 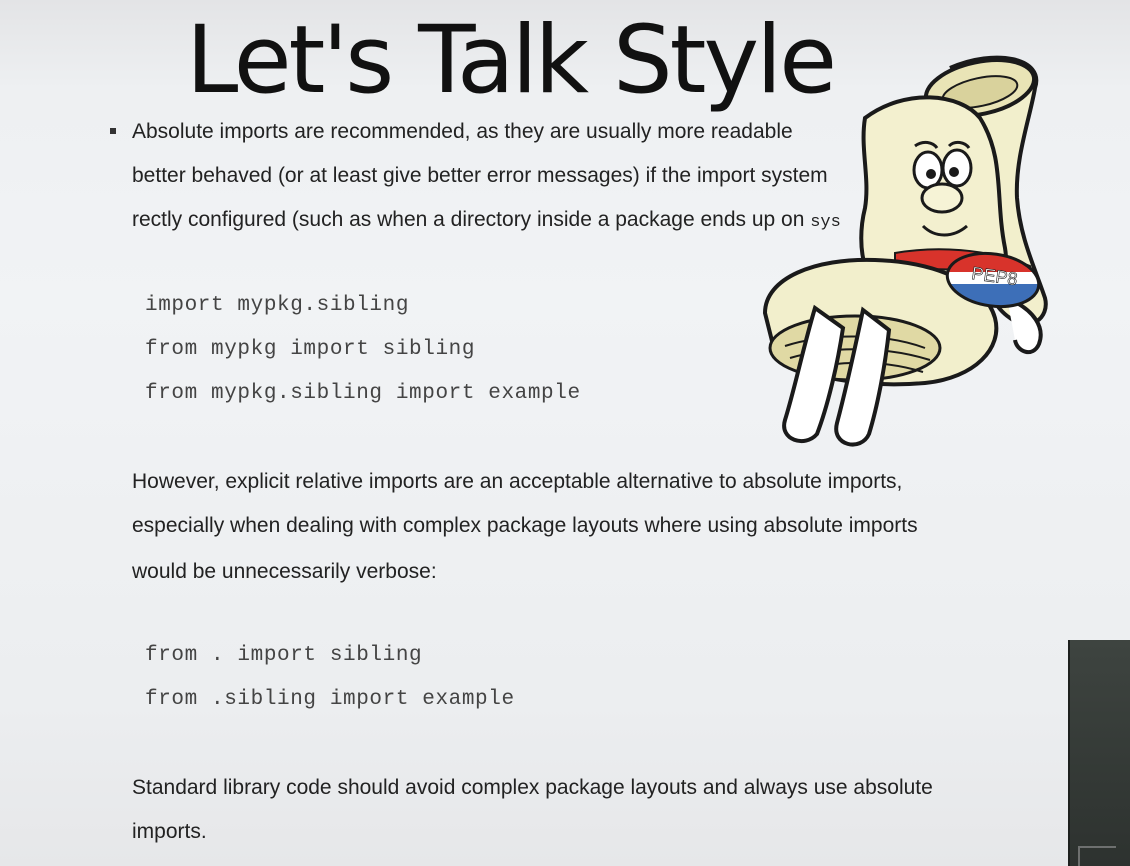 What do you see at coordinates (1099, 753) in the screenshot?
I see `side-video-panel` at bounding box center [1099, 753].